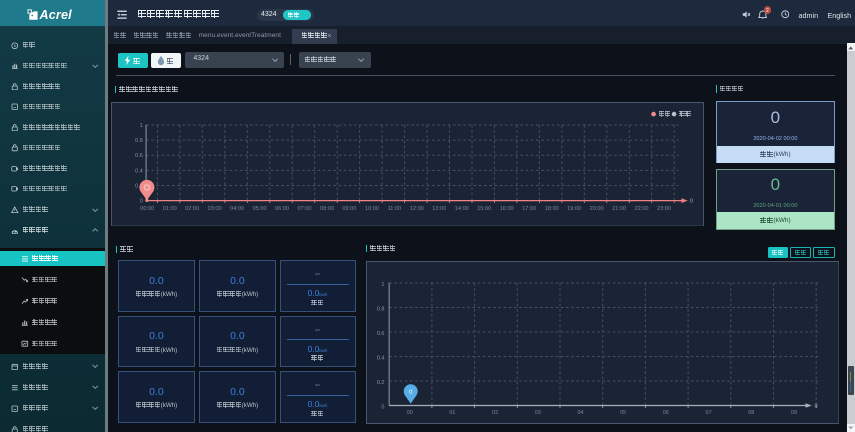 The height and width of the screenshot is (432, 855). Describe the element at coordinates (440, 209) in the screenshot. I see `svg-text: 13:00` at that location.